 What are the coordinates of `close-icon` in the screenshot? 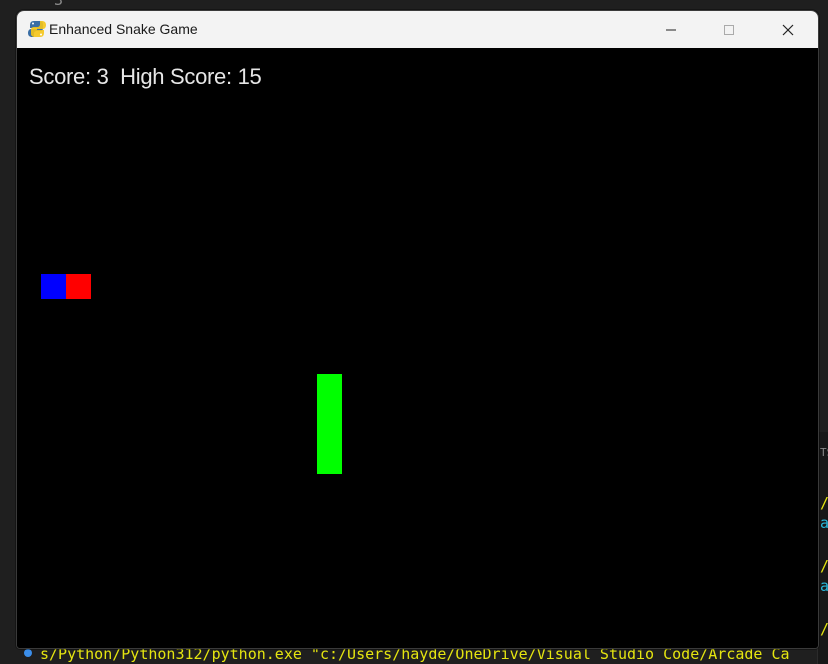 It's located at (788, 29).